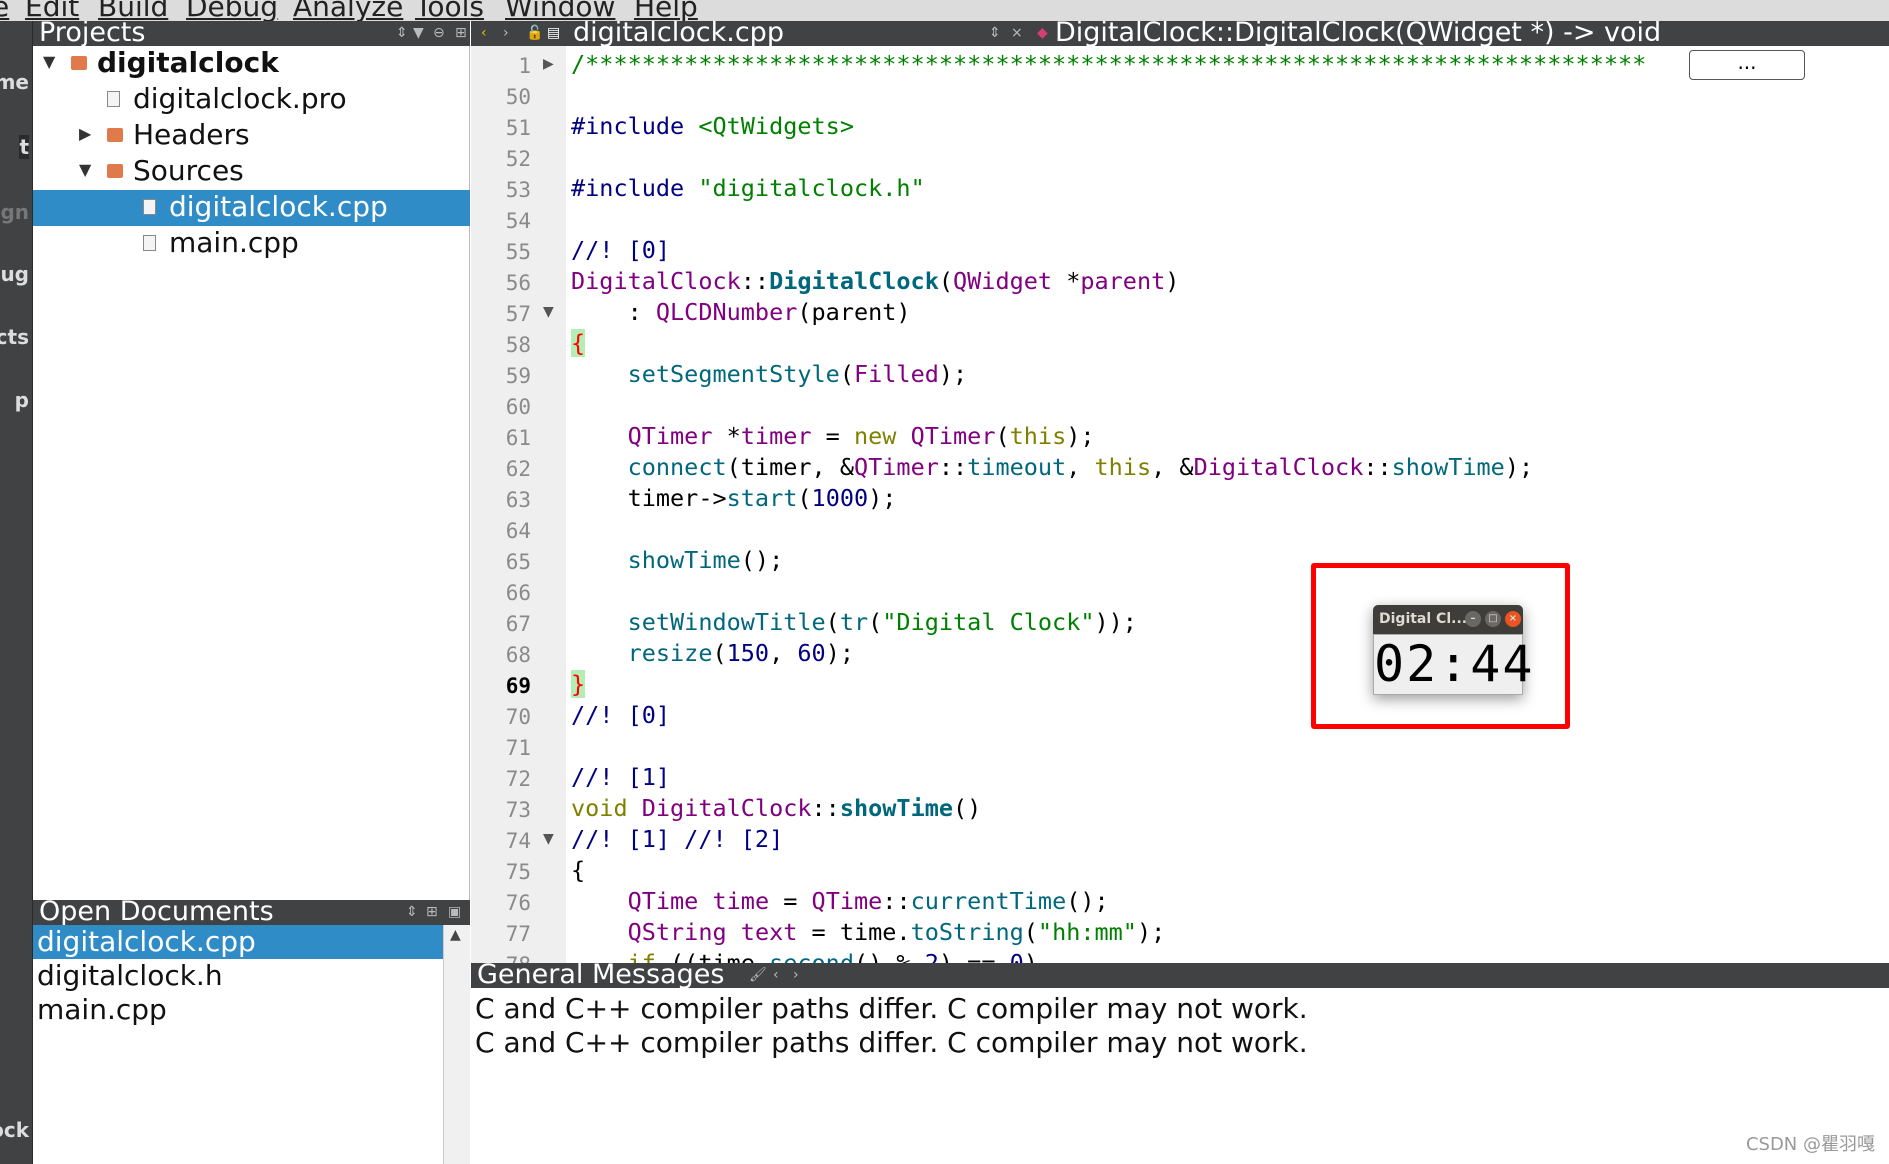 The image size is (1889, 1164). Describe the element at coordinates (251, 172) in the screenshot. I see `tree-item: ▼ Sources` at that location.